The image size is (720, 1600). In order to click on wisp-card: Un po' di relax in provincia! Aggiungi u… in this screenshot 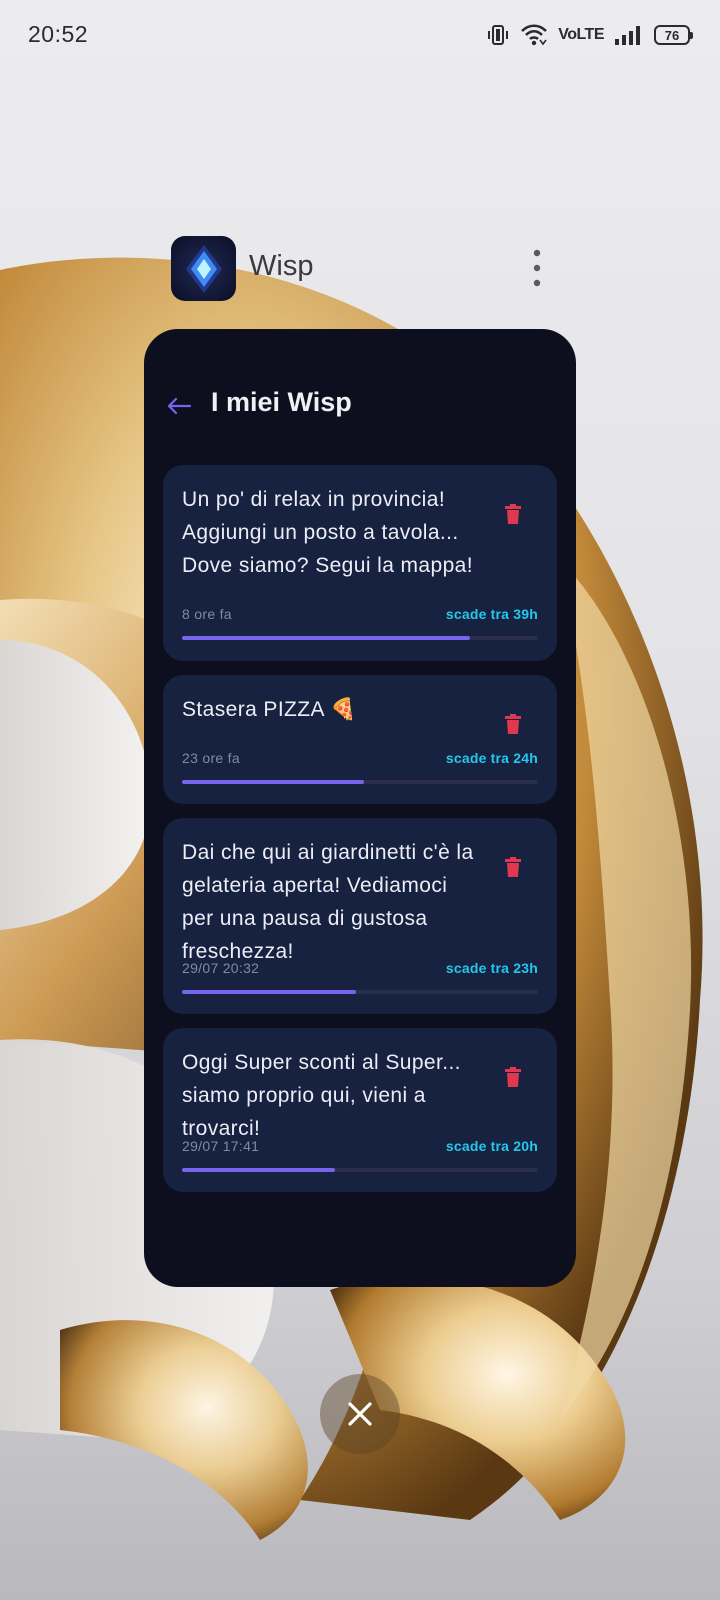, I will do `click(360, 563)`.